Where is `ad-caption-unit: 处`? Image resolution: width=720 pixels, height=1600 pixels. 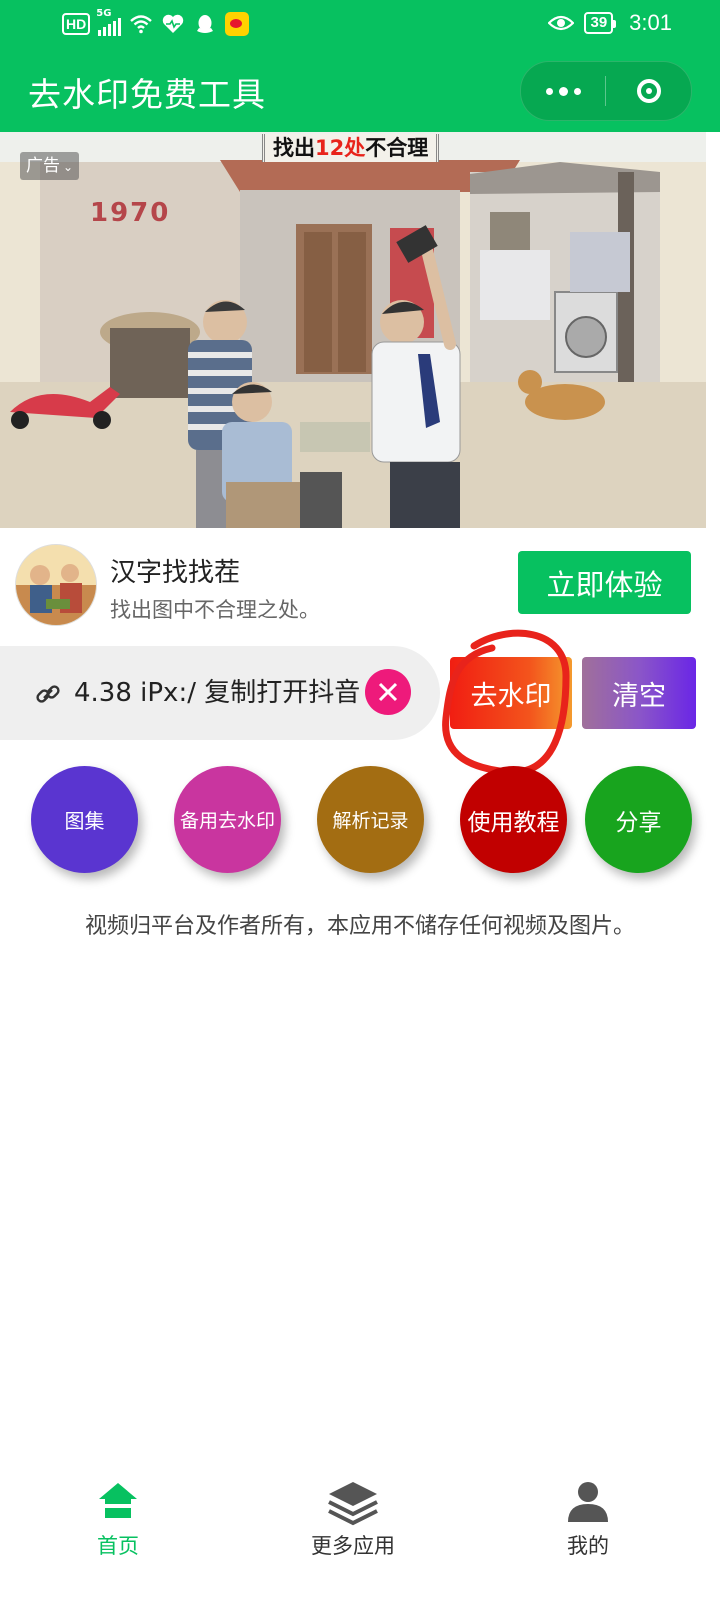 ad-caption-unit: 处 is located at coordinates (355, 148).